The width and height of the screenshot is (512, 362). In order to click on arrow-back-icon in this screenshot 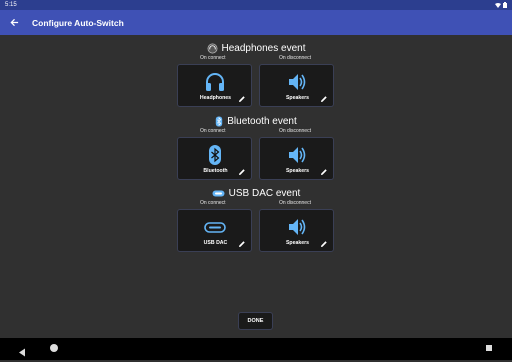, I will do `click(13, 22)`.